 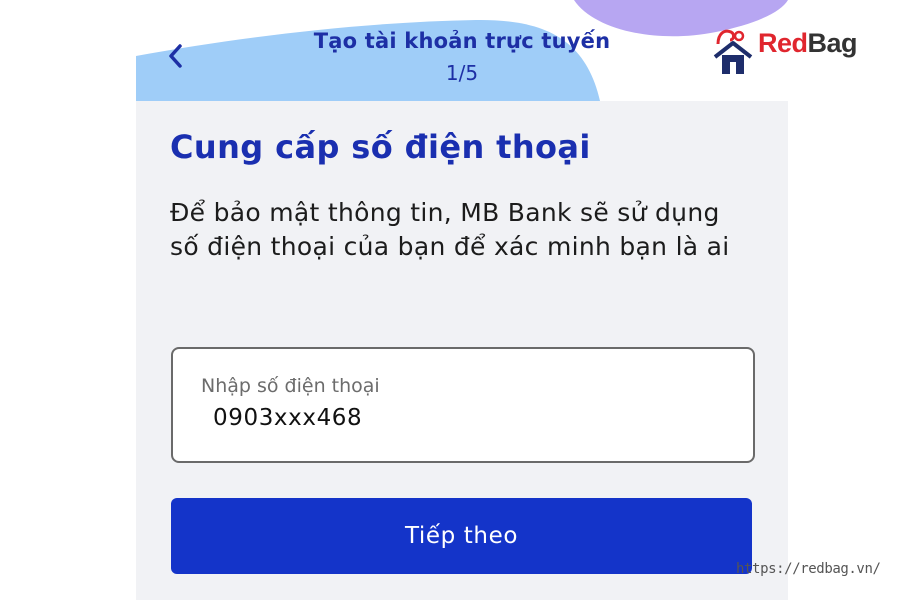 I want to click on step-indicator: 1/5, so click(x=462, y=73).